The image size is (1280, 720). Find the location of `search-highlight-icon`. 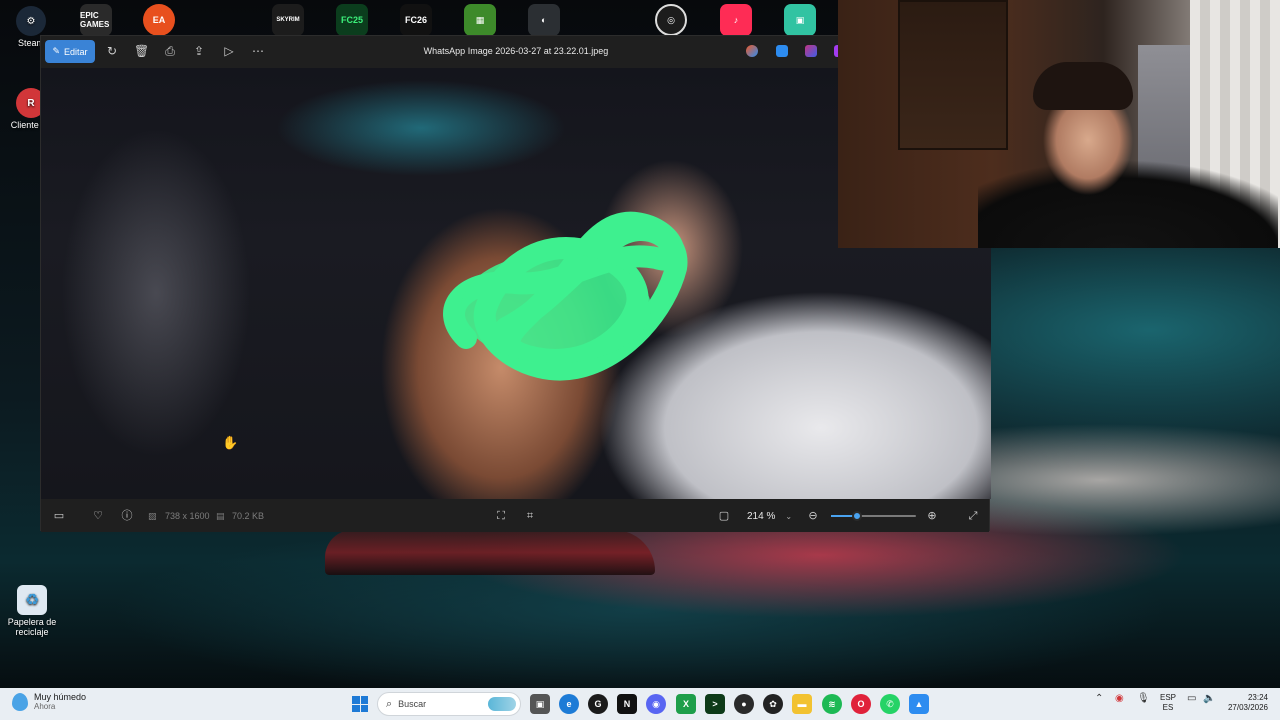

search-highlight-icon is located at coordinates (502, 704).